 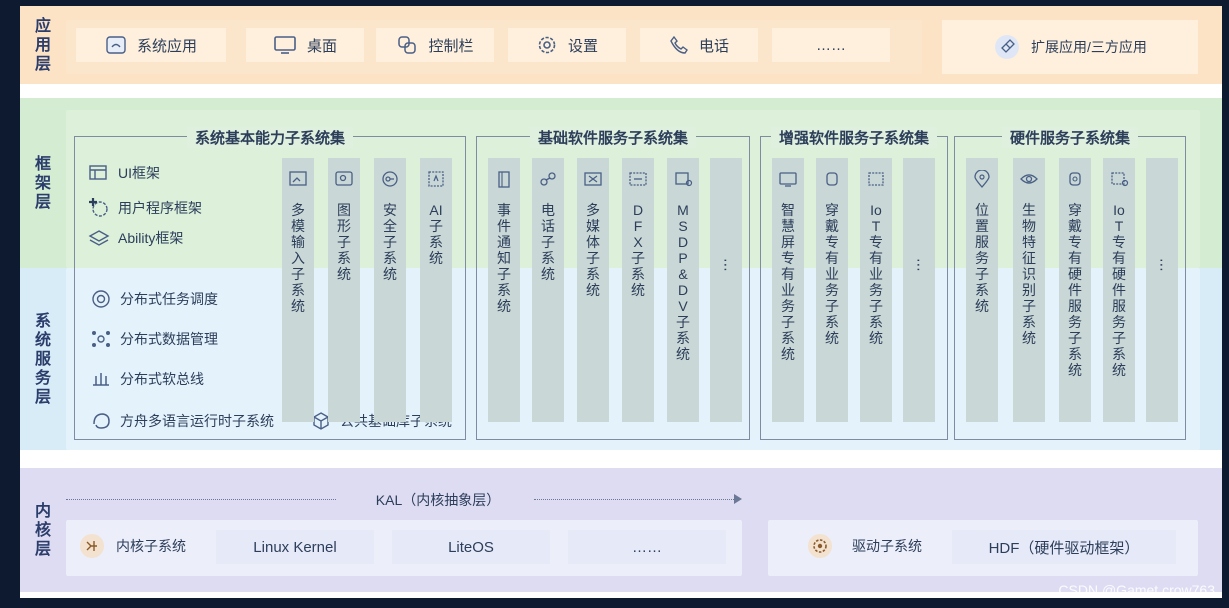 What do you see at coordinates (436, 179) in the screenshot?
I see `ai-chip-icon` at bounding box center [436, 179].